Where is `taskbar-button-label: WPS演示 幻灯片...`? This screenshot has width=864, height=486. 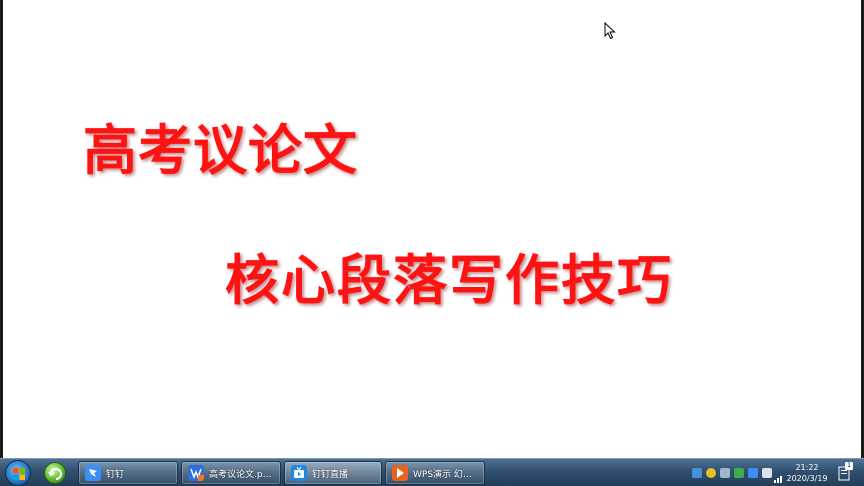
taskbar-button-label: WPS演示 幻灯片... is located at coordinates (446, 475).